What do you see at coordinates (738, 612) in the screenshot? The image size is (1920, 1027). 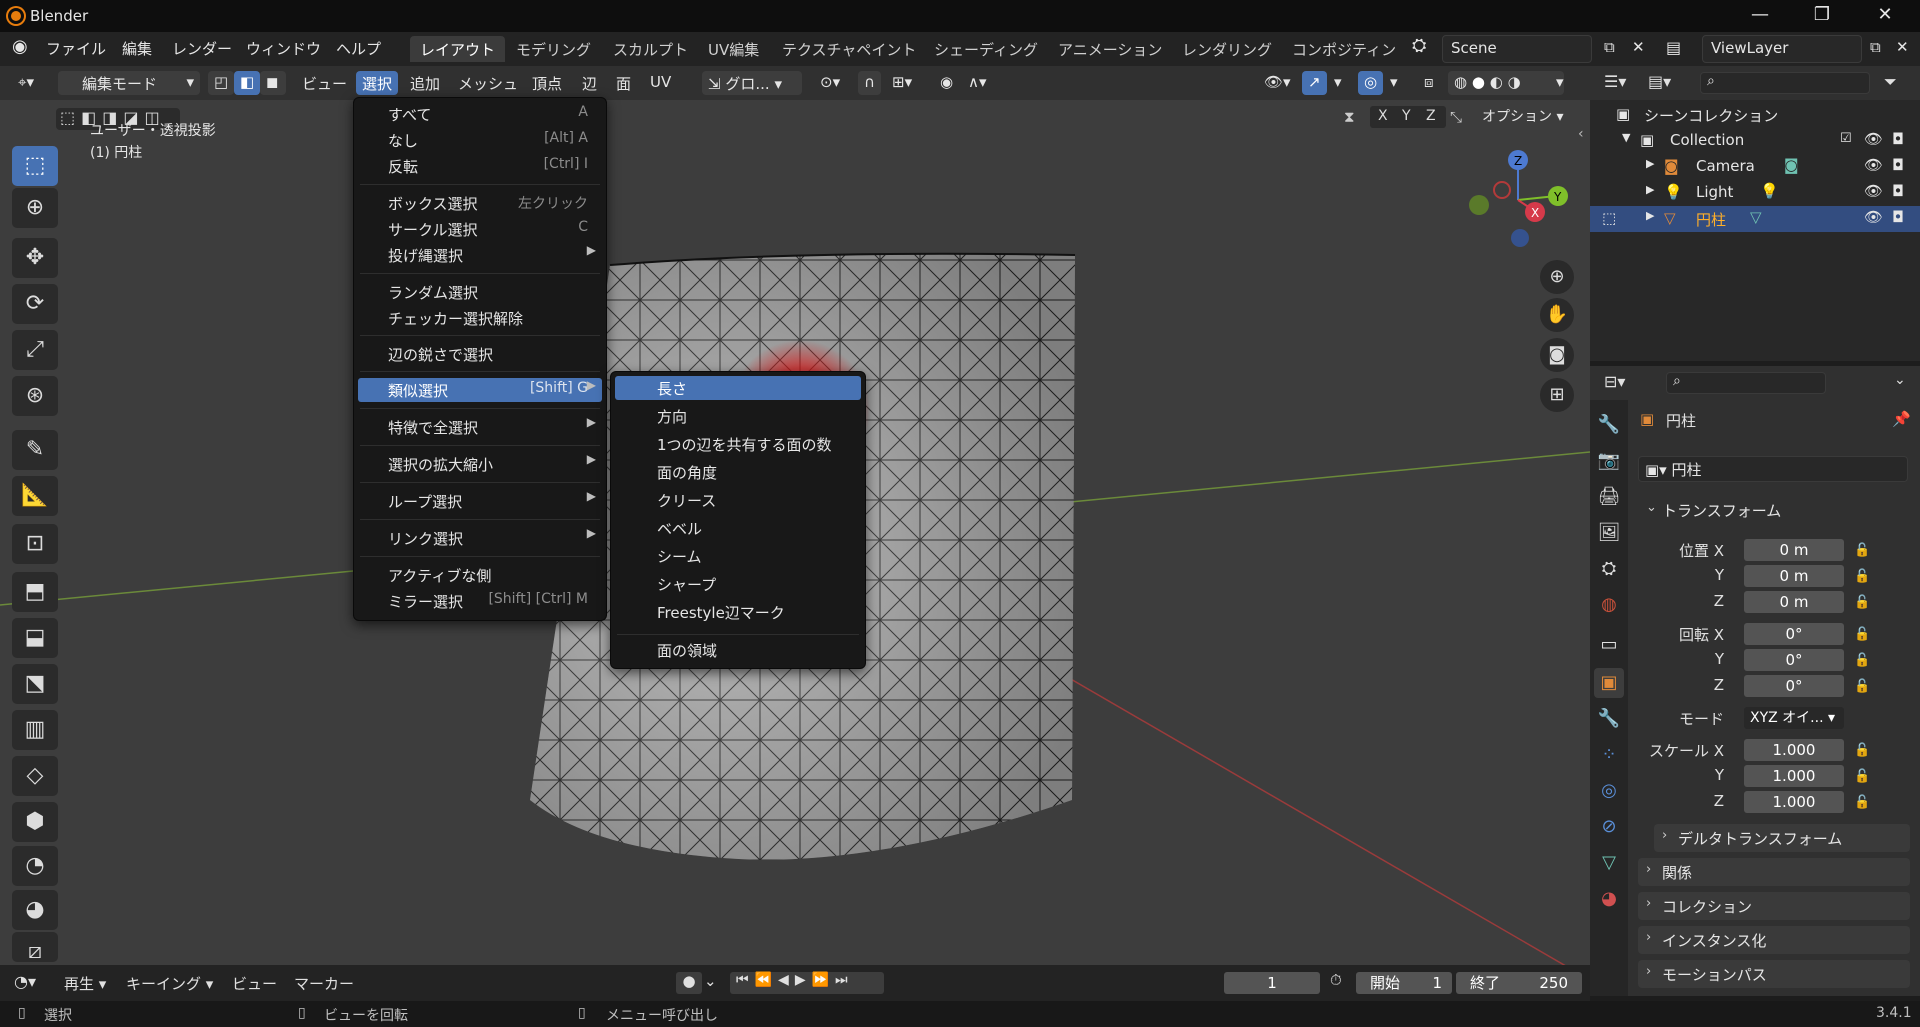 I see `submenu-item-freestyle-edge: Freestyle辺マーク` at bounding box center [738, 612].